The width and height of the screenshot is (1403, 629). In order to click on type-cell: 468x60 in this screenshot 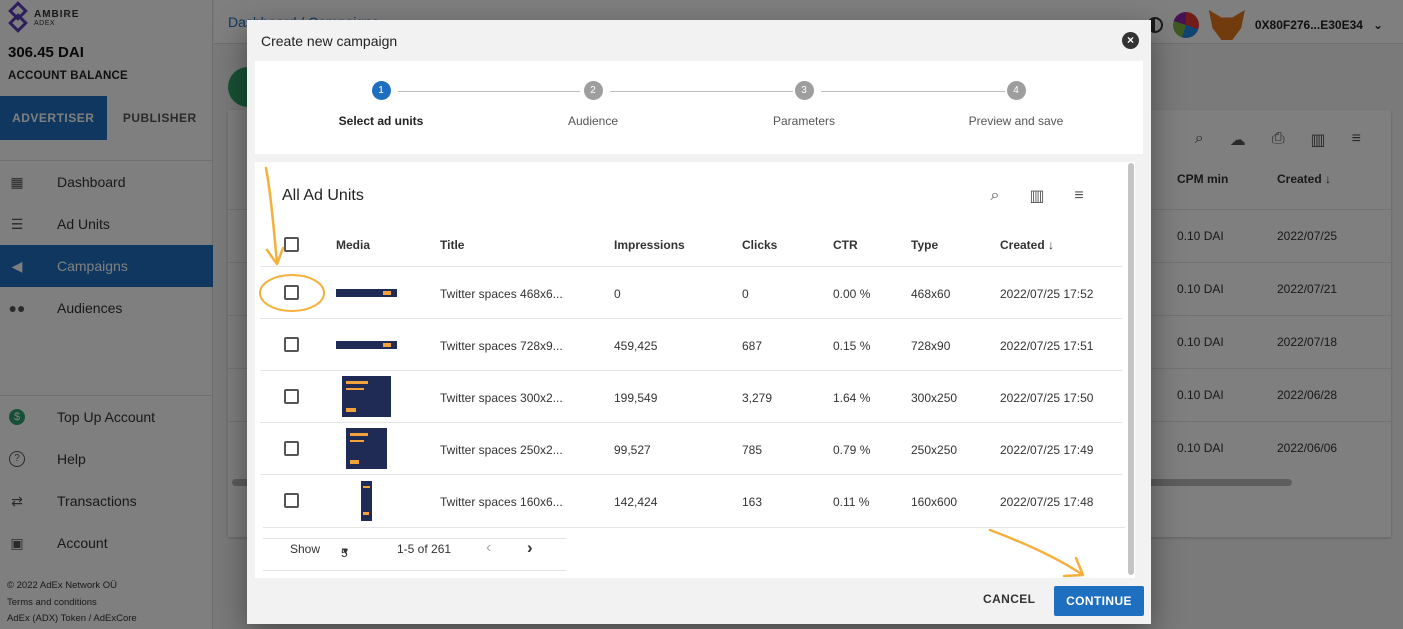, I will do `click(931, 294)`.